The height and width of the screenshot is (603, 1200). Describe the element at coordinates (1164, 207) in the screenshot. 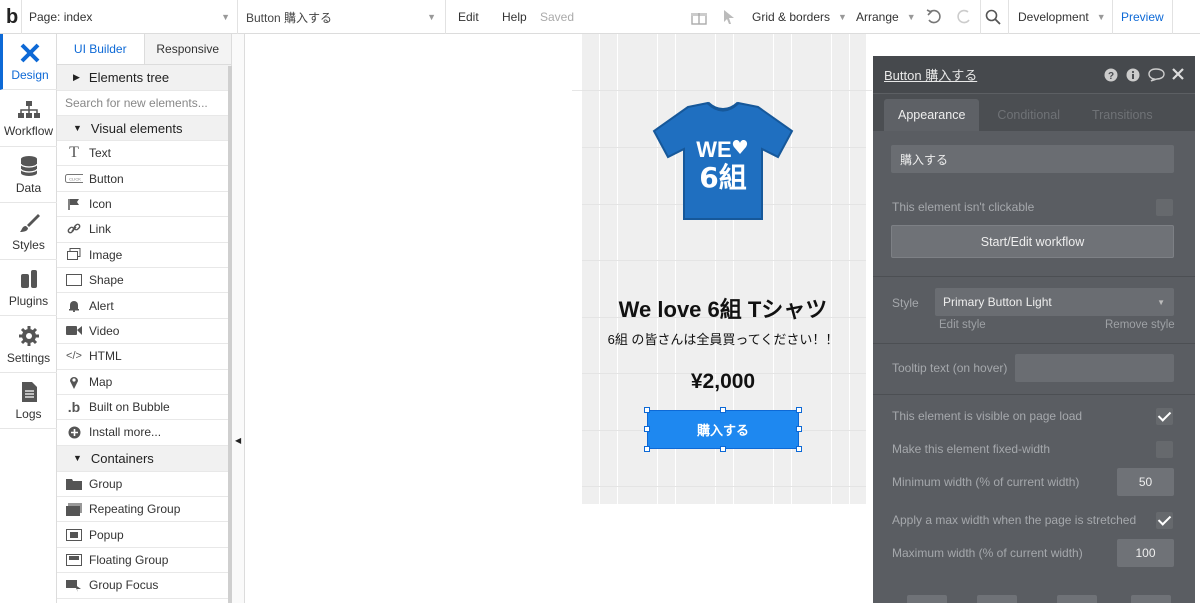

I see `not-clickable-checkbox` at that location.